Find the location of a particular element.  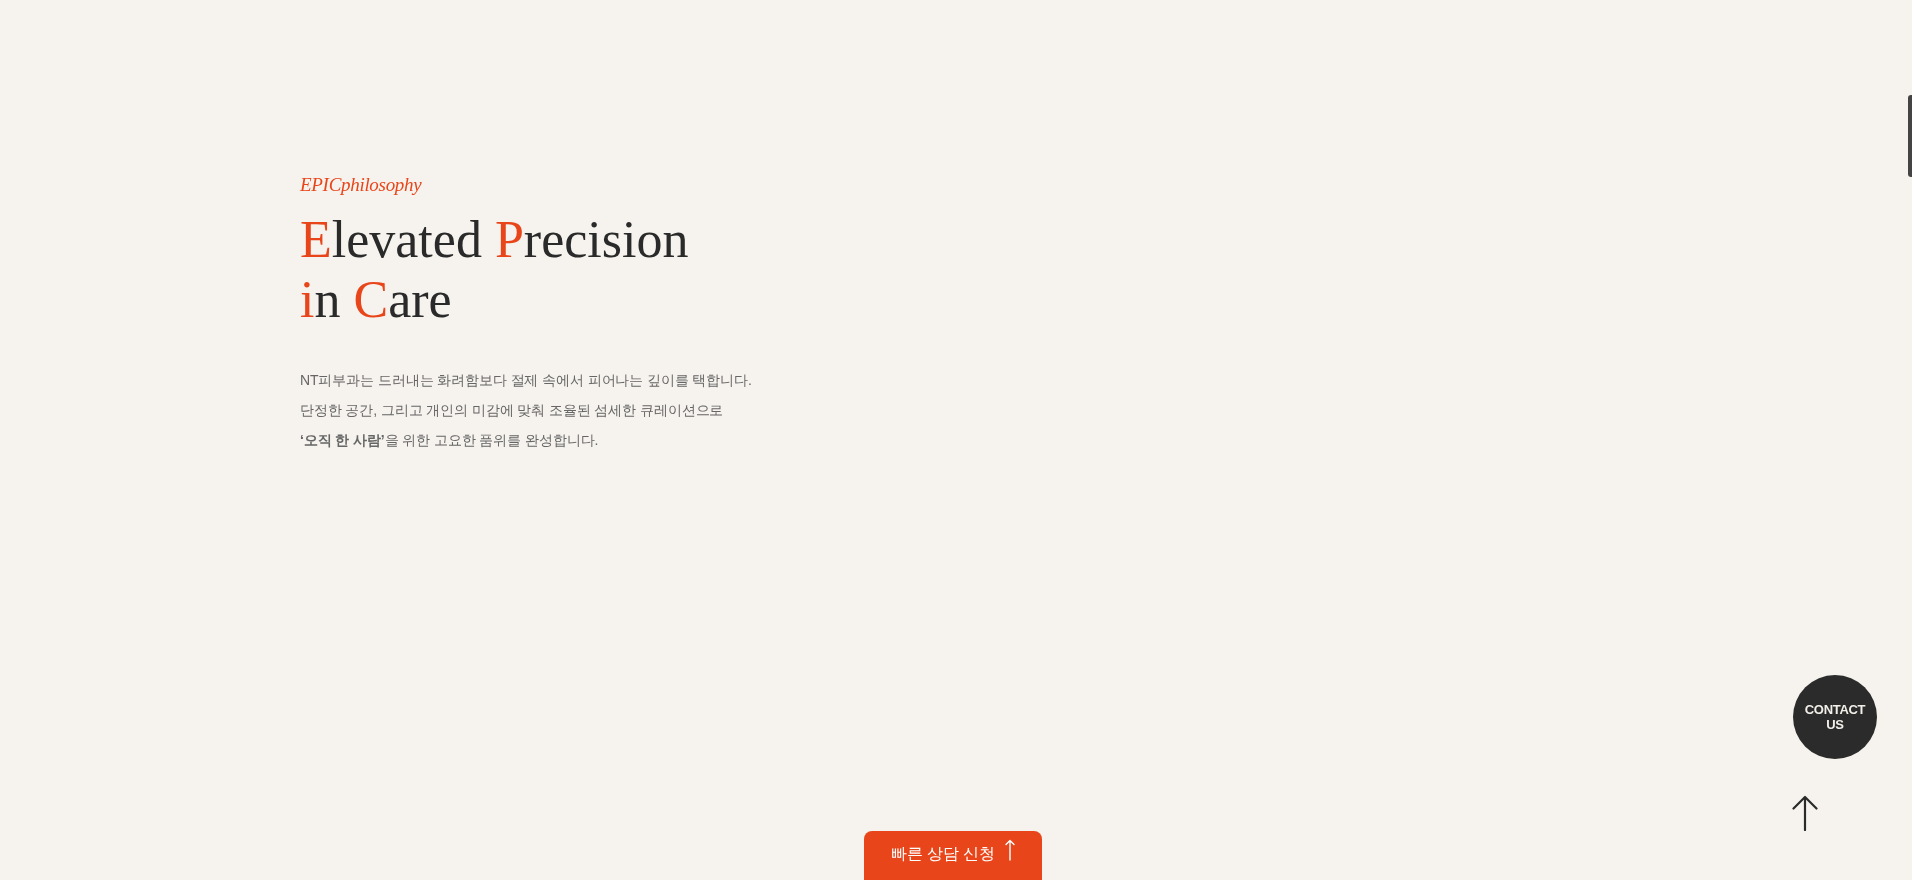

scrollbar-thumb is located at coordinates (1910, 136).